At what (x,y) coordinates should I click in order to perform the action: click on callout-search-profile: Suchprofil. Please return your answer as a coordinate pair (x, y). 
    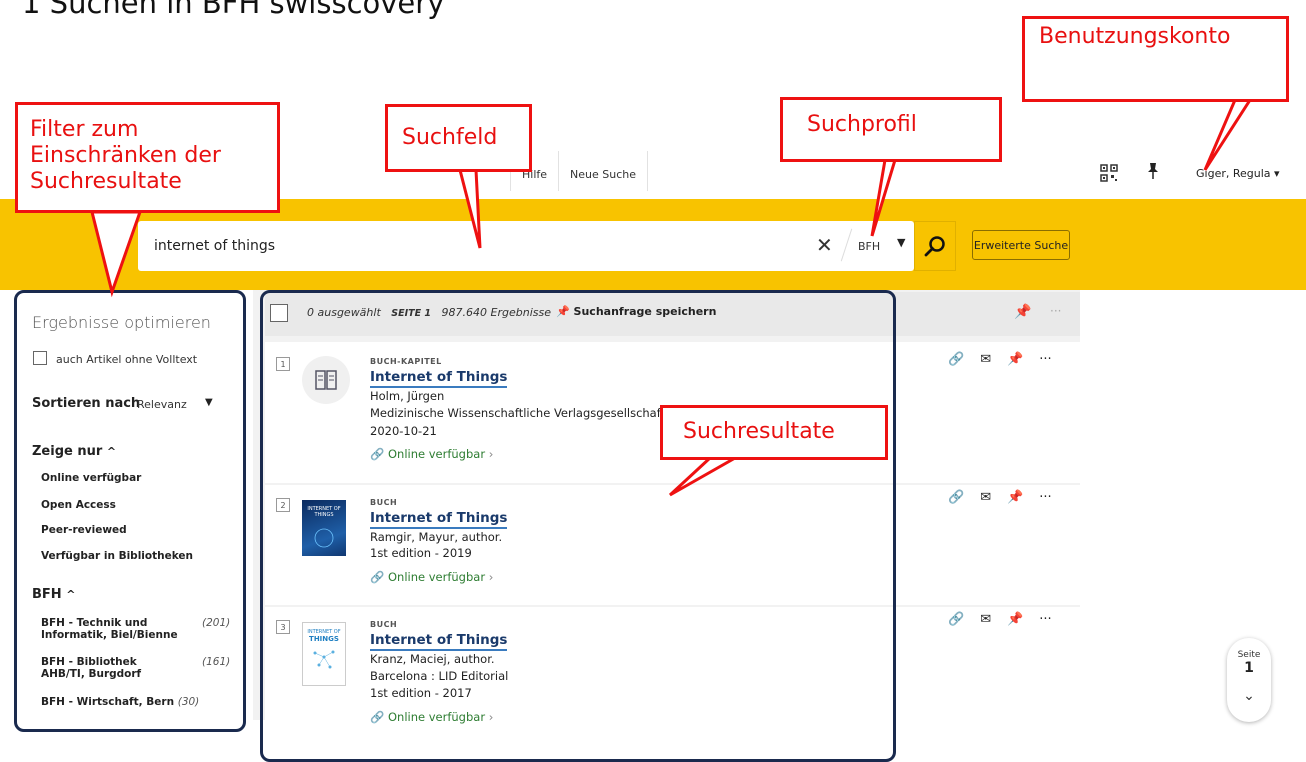
    Looking at the image, I should click on (891, 129).